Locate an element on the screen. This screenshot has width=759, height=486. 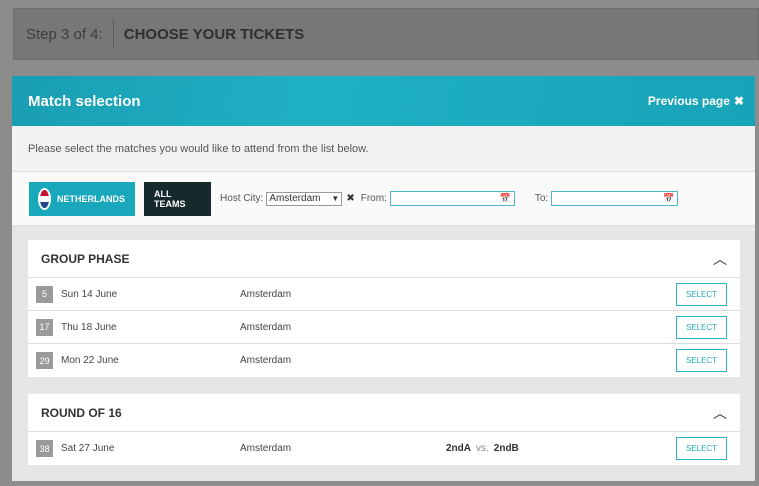
section-title: GROUP PHASE is located at coordinates (85, 258).